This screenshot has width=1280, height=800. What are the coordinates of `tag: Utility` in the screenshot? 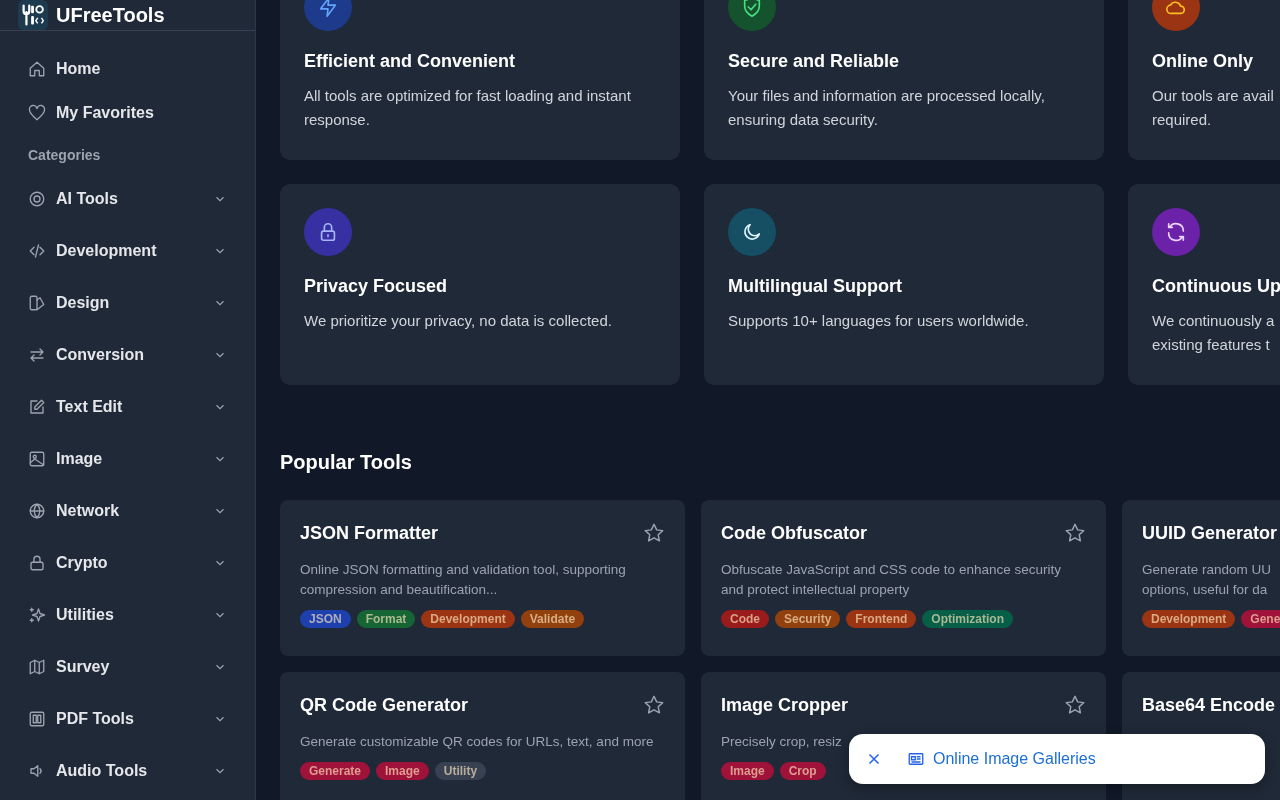 It's located at (460, 771).